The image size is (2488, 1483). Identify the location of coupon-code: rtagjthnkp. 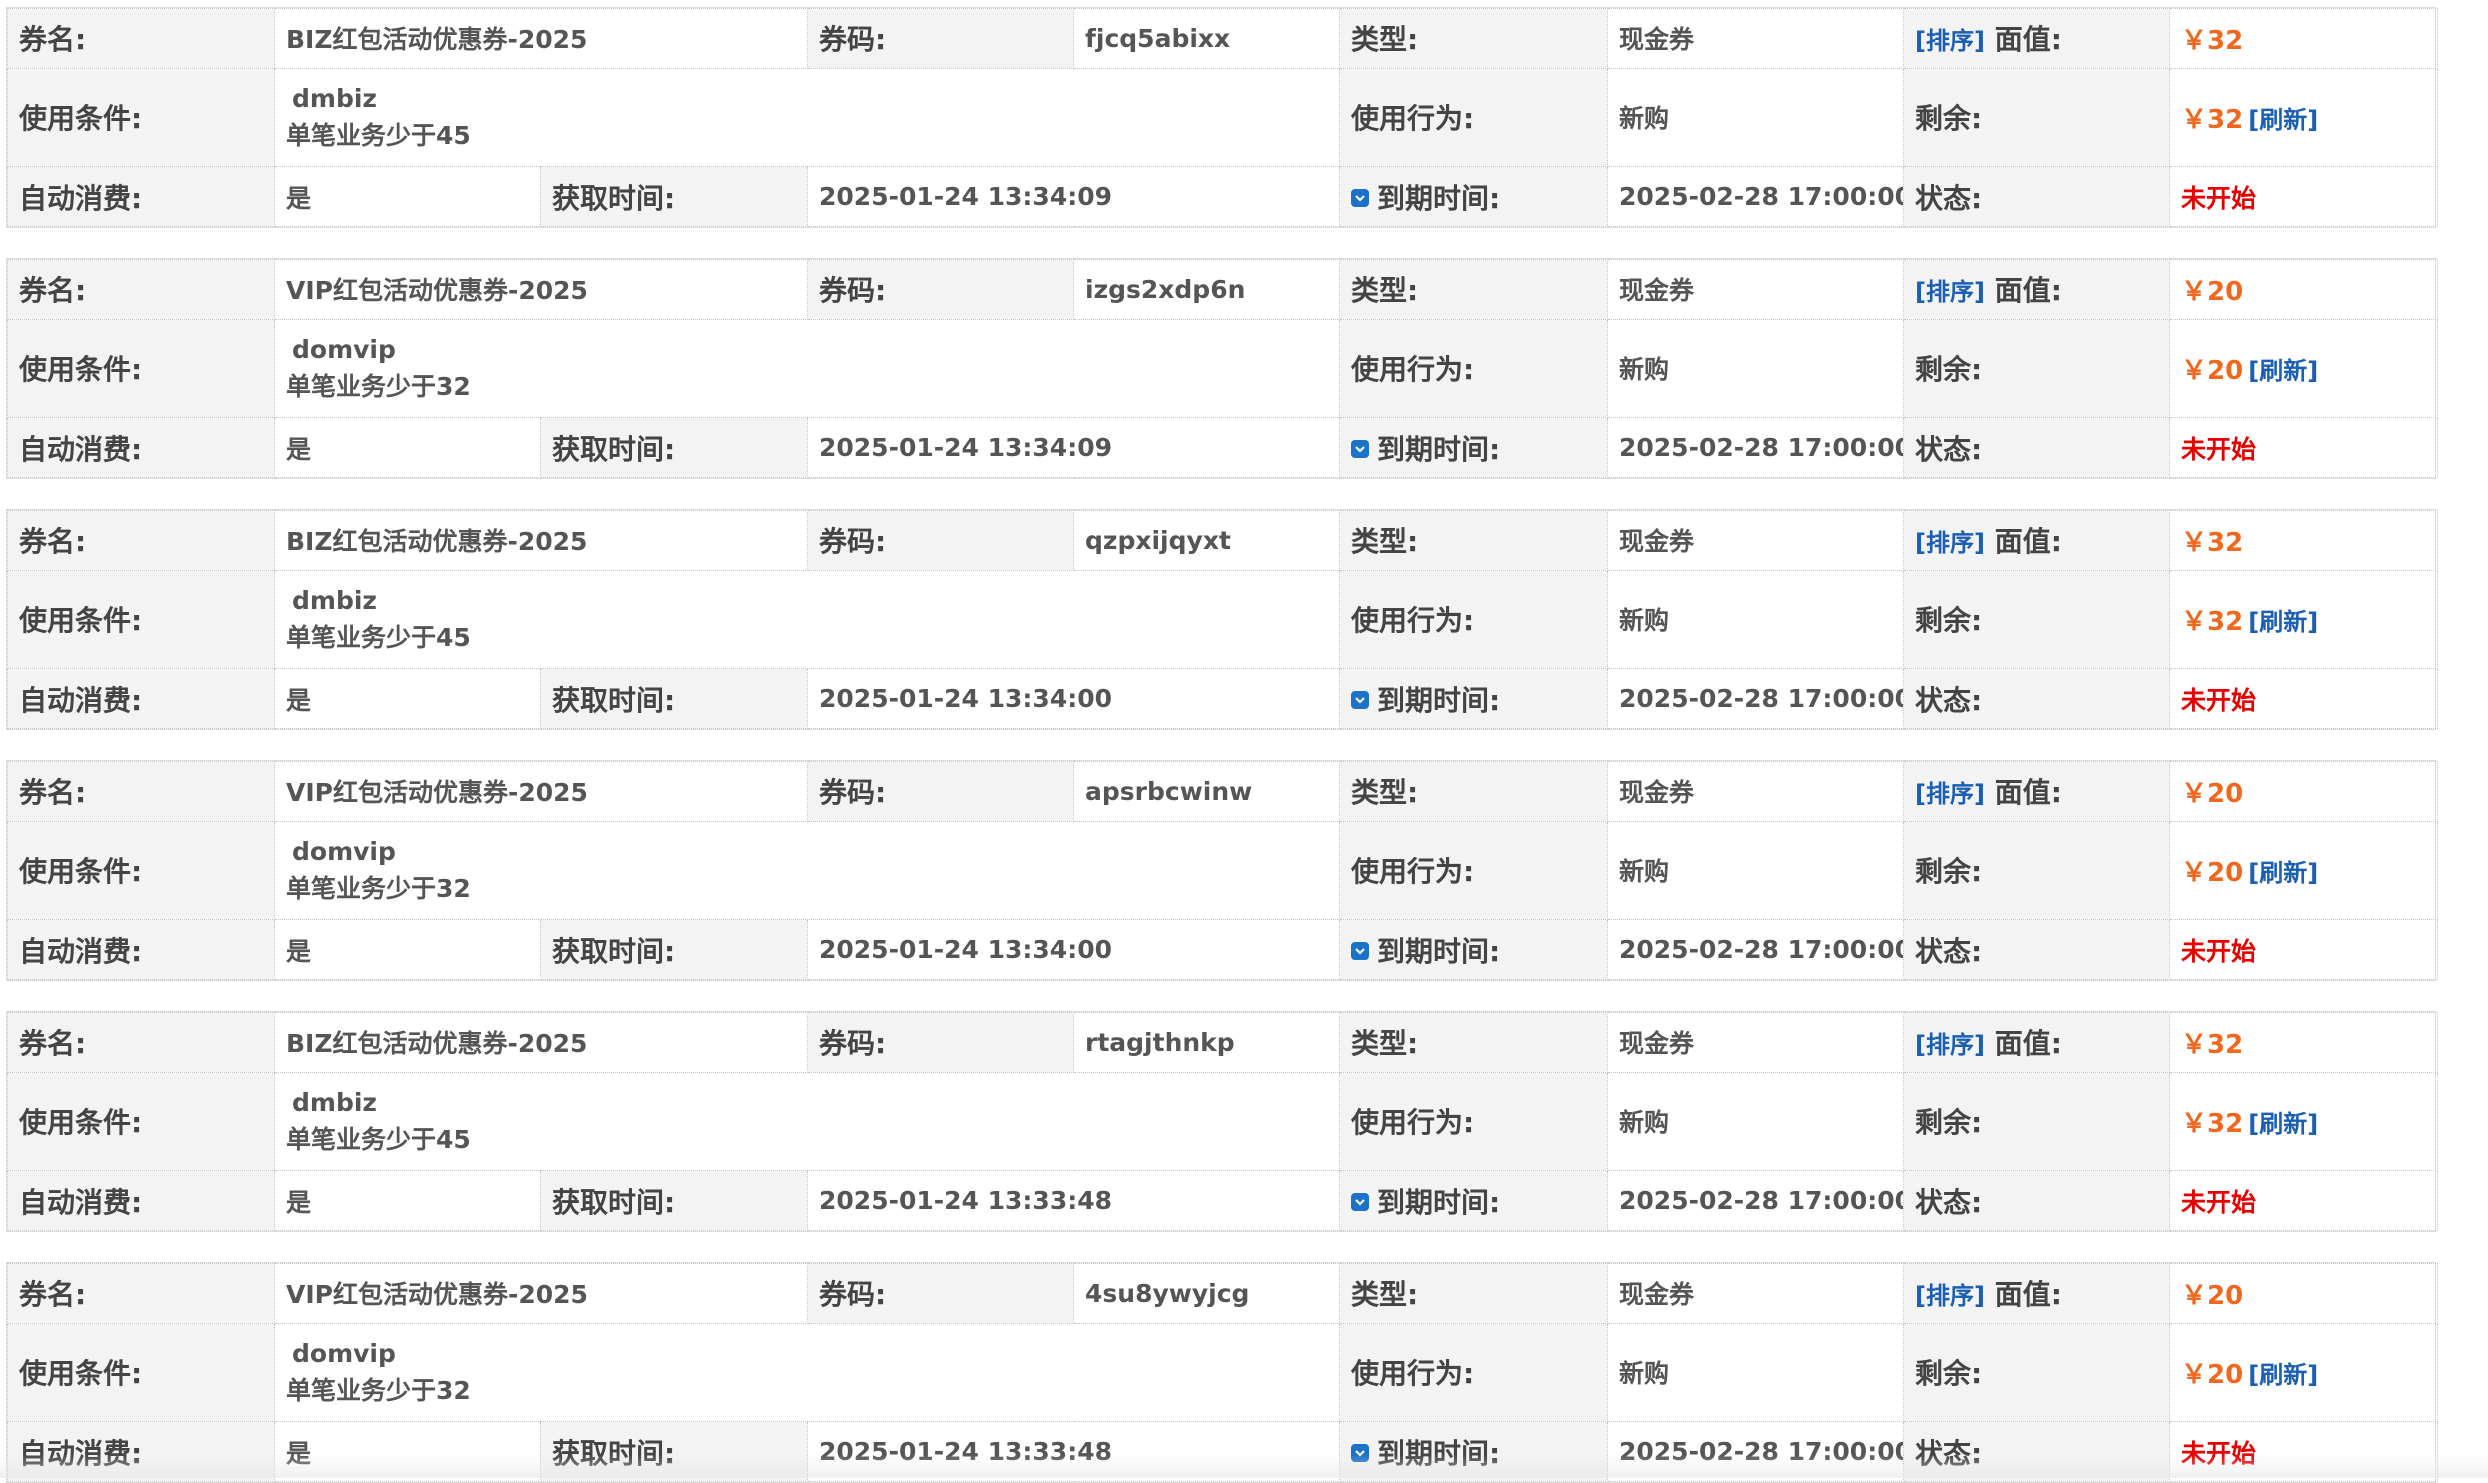
(1207, 1042).